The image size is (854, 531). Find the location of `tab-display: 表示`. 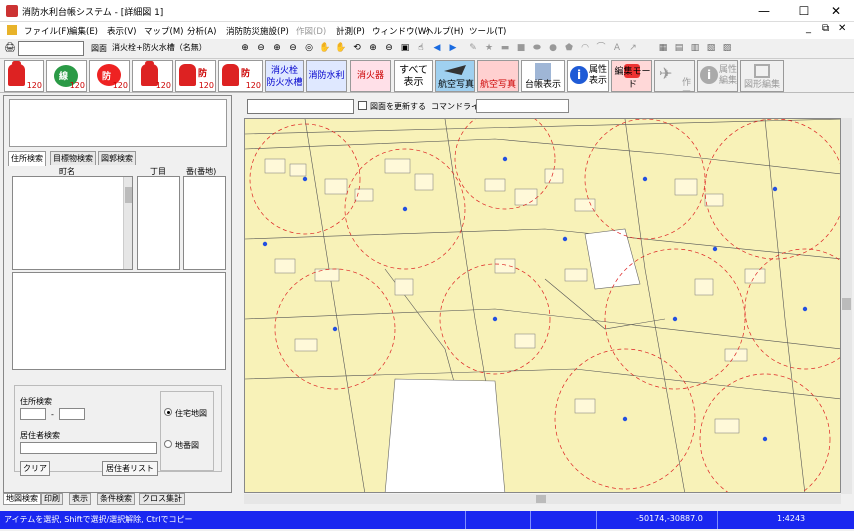

tab-display: 表示 is located at coordinates (80, 499).